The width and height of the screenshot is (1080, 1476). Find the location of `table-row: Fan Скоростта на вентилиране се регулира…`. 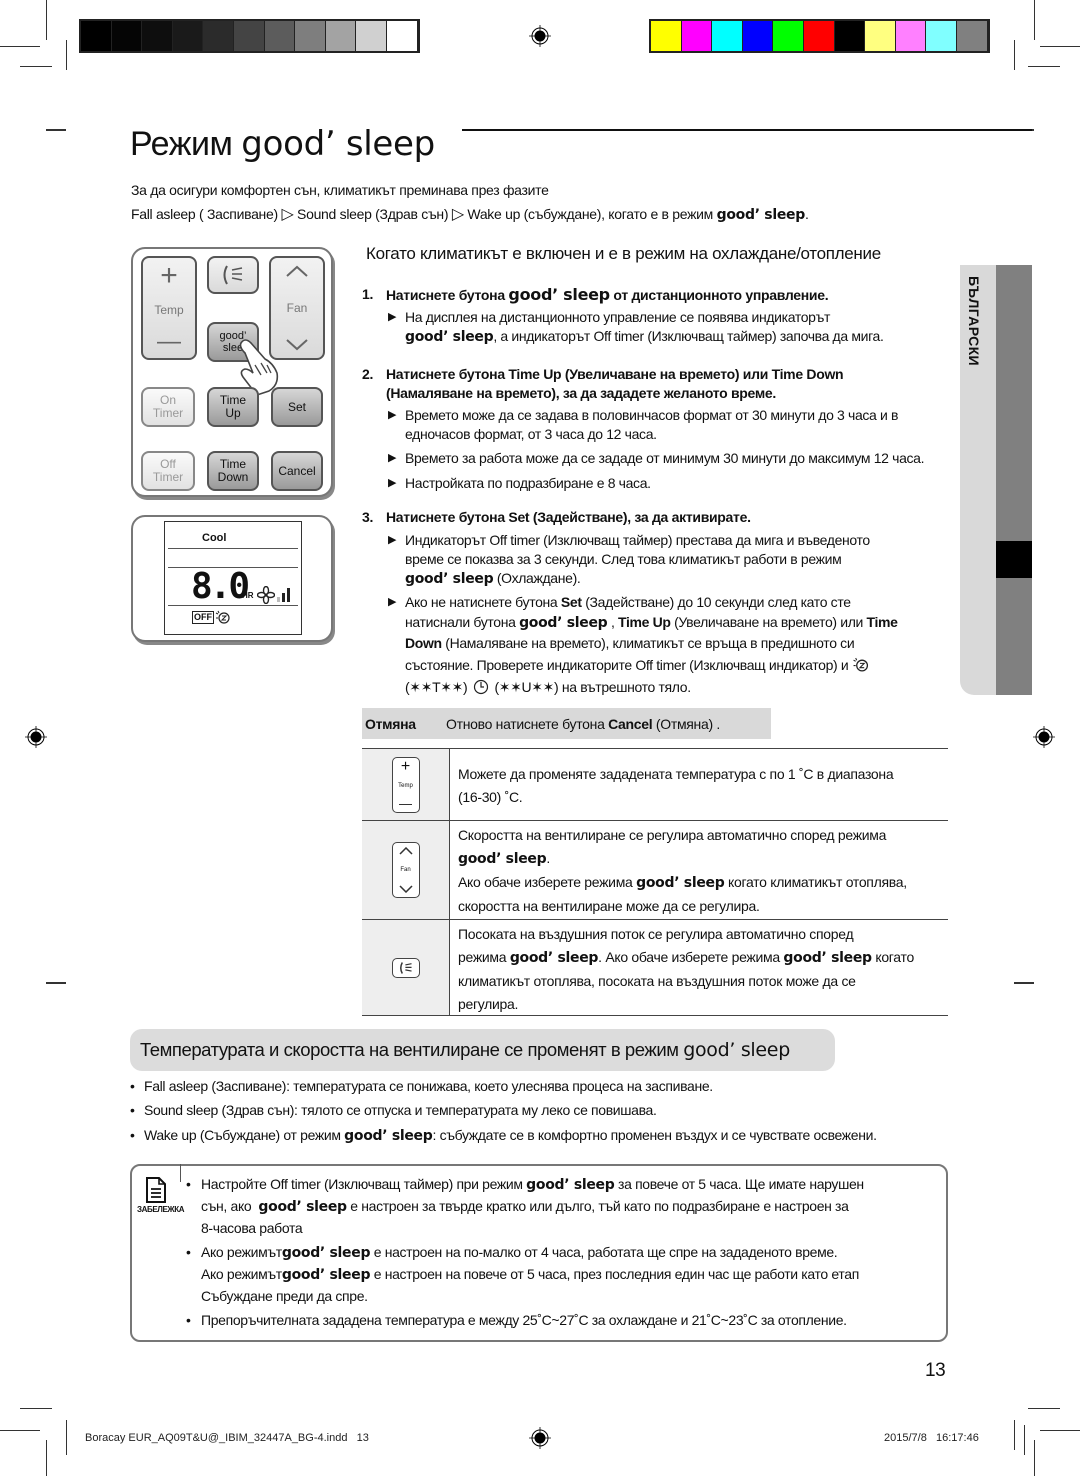

table-row: Fan Скоростта на вентилиране се регулира… is located at coordinates (655, 869).